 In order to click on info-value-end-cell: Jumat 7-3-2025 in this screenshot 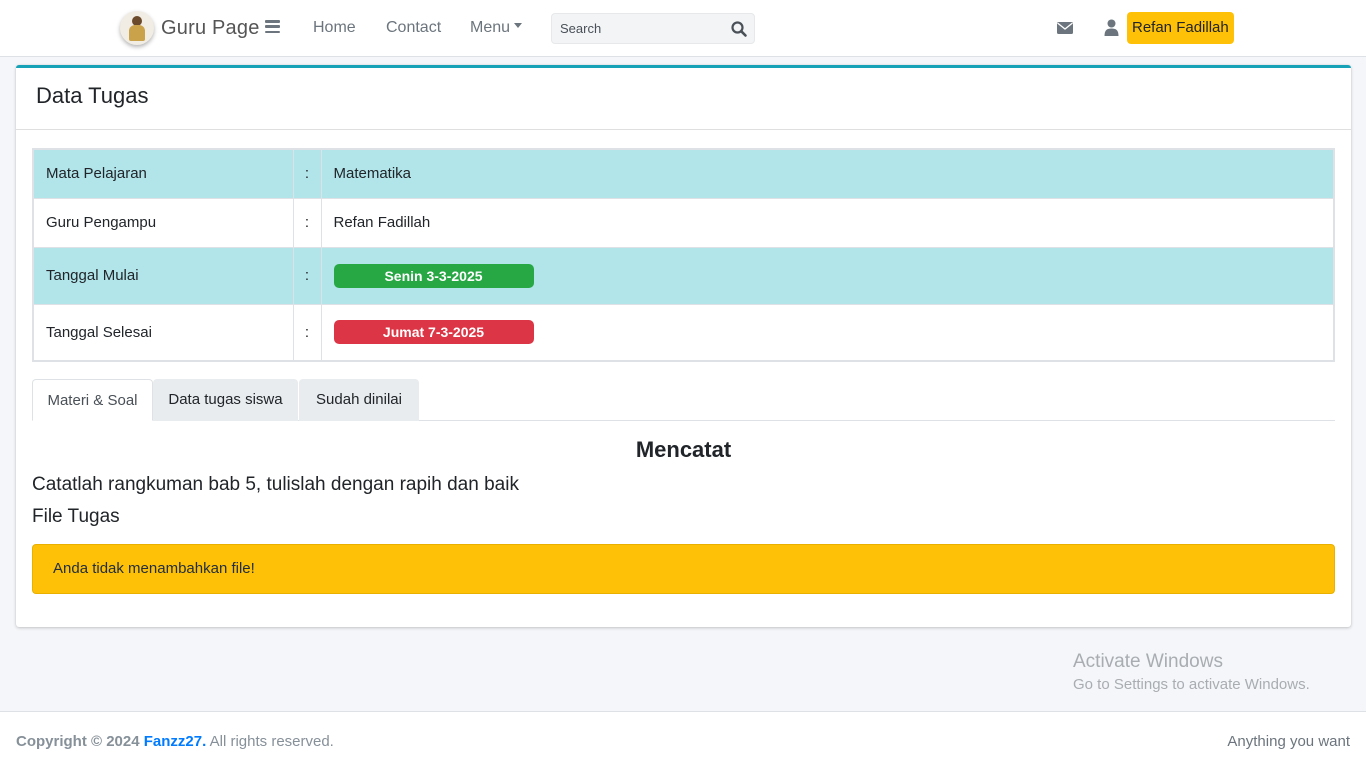, I will do `click(827, 332)`.